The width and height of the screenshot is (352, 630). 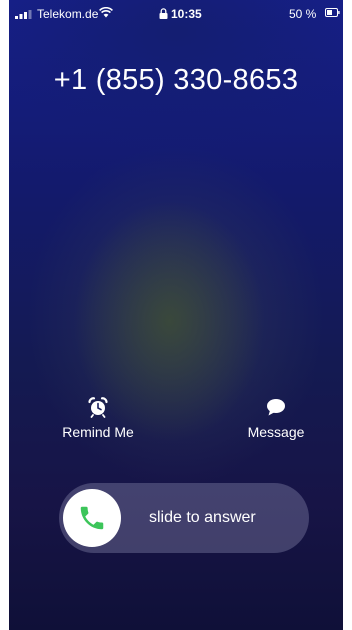 I want to click on slide-to-answer-label: slide to answer, so click(x=202, y=517).